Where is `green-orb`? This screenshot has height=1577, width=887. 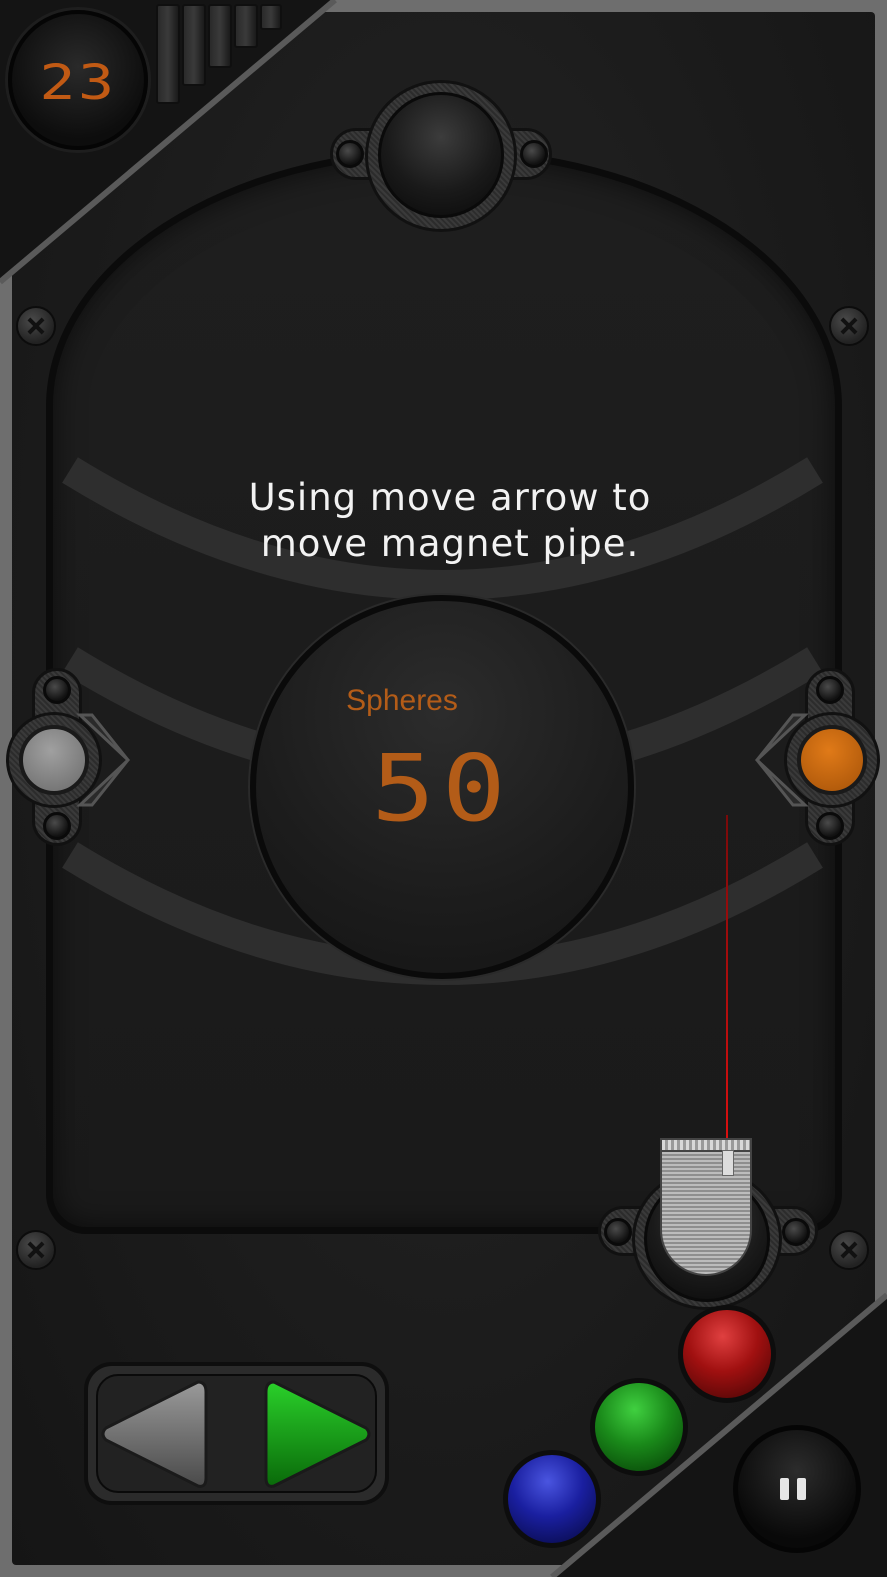
green-orb is located at coordinates (639, 1427).